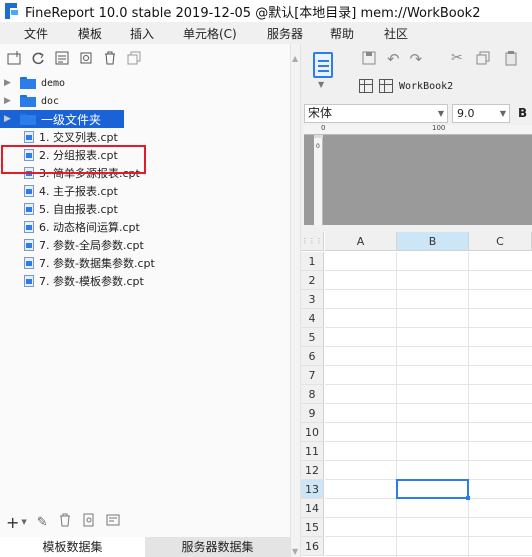  What do you see at coordinates (393, 60) in the screenshot?
I see `undo-icon: ↶` at bounding box center [393, 60].